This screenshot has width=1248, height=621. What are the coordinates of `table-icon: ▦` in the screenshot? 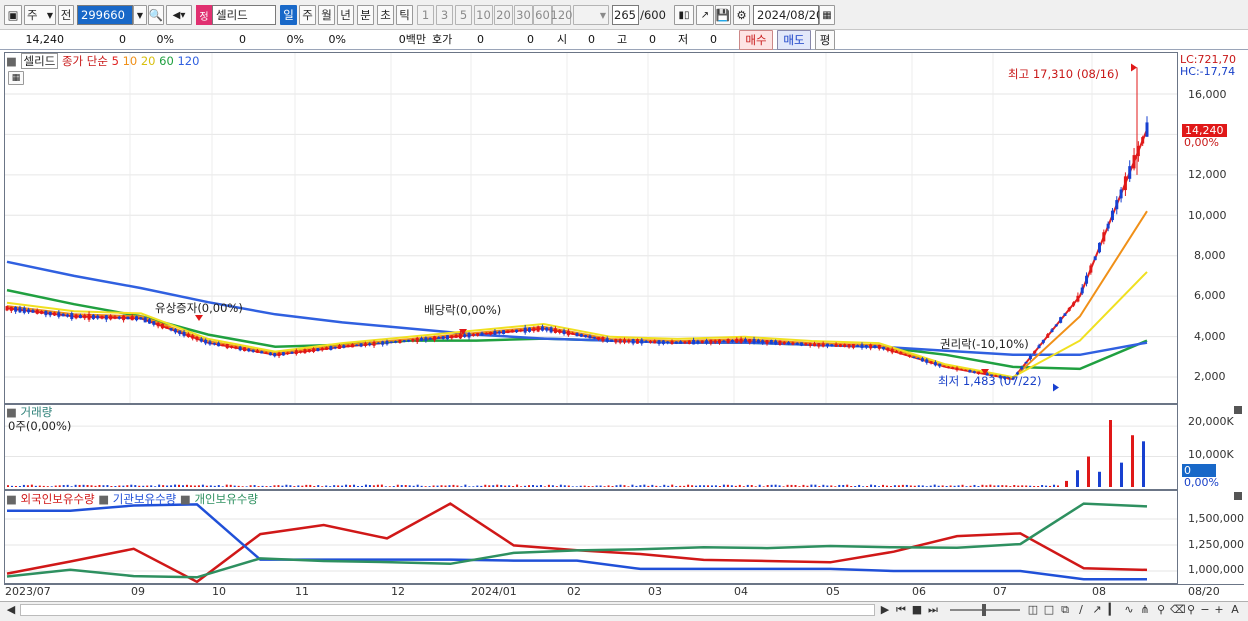 It's located at (16, 78).